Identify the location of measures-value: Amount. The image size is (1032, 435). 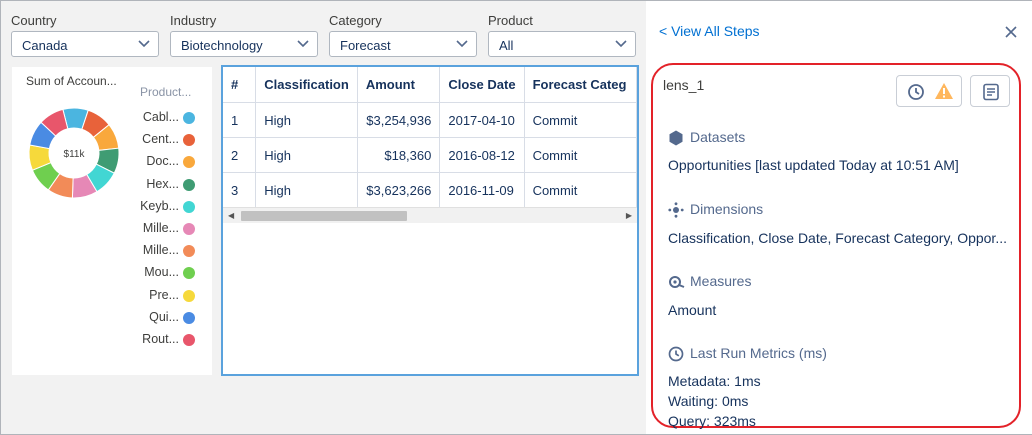
(692, 310).